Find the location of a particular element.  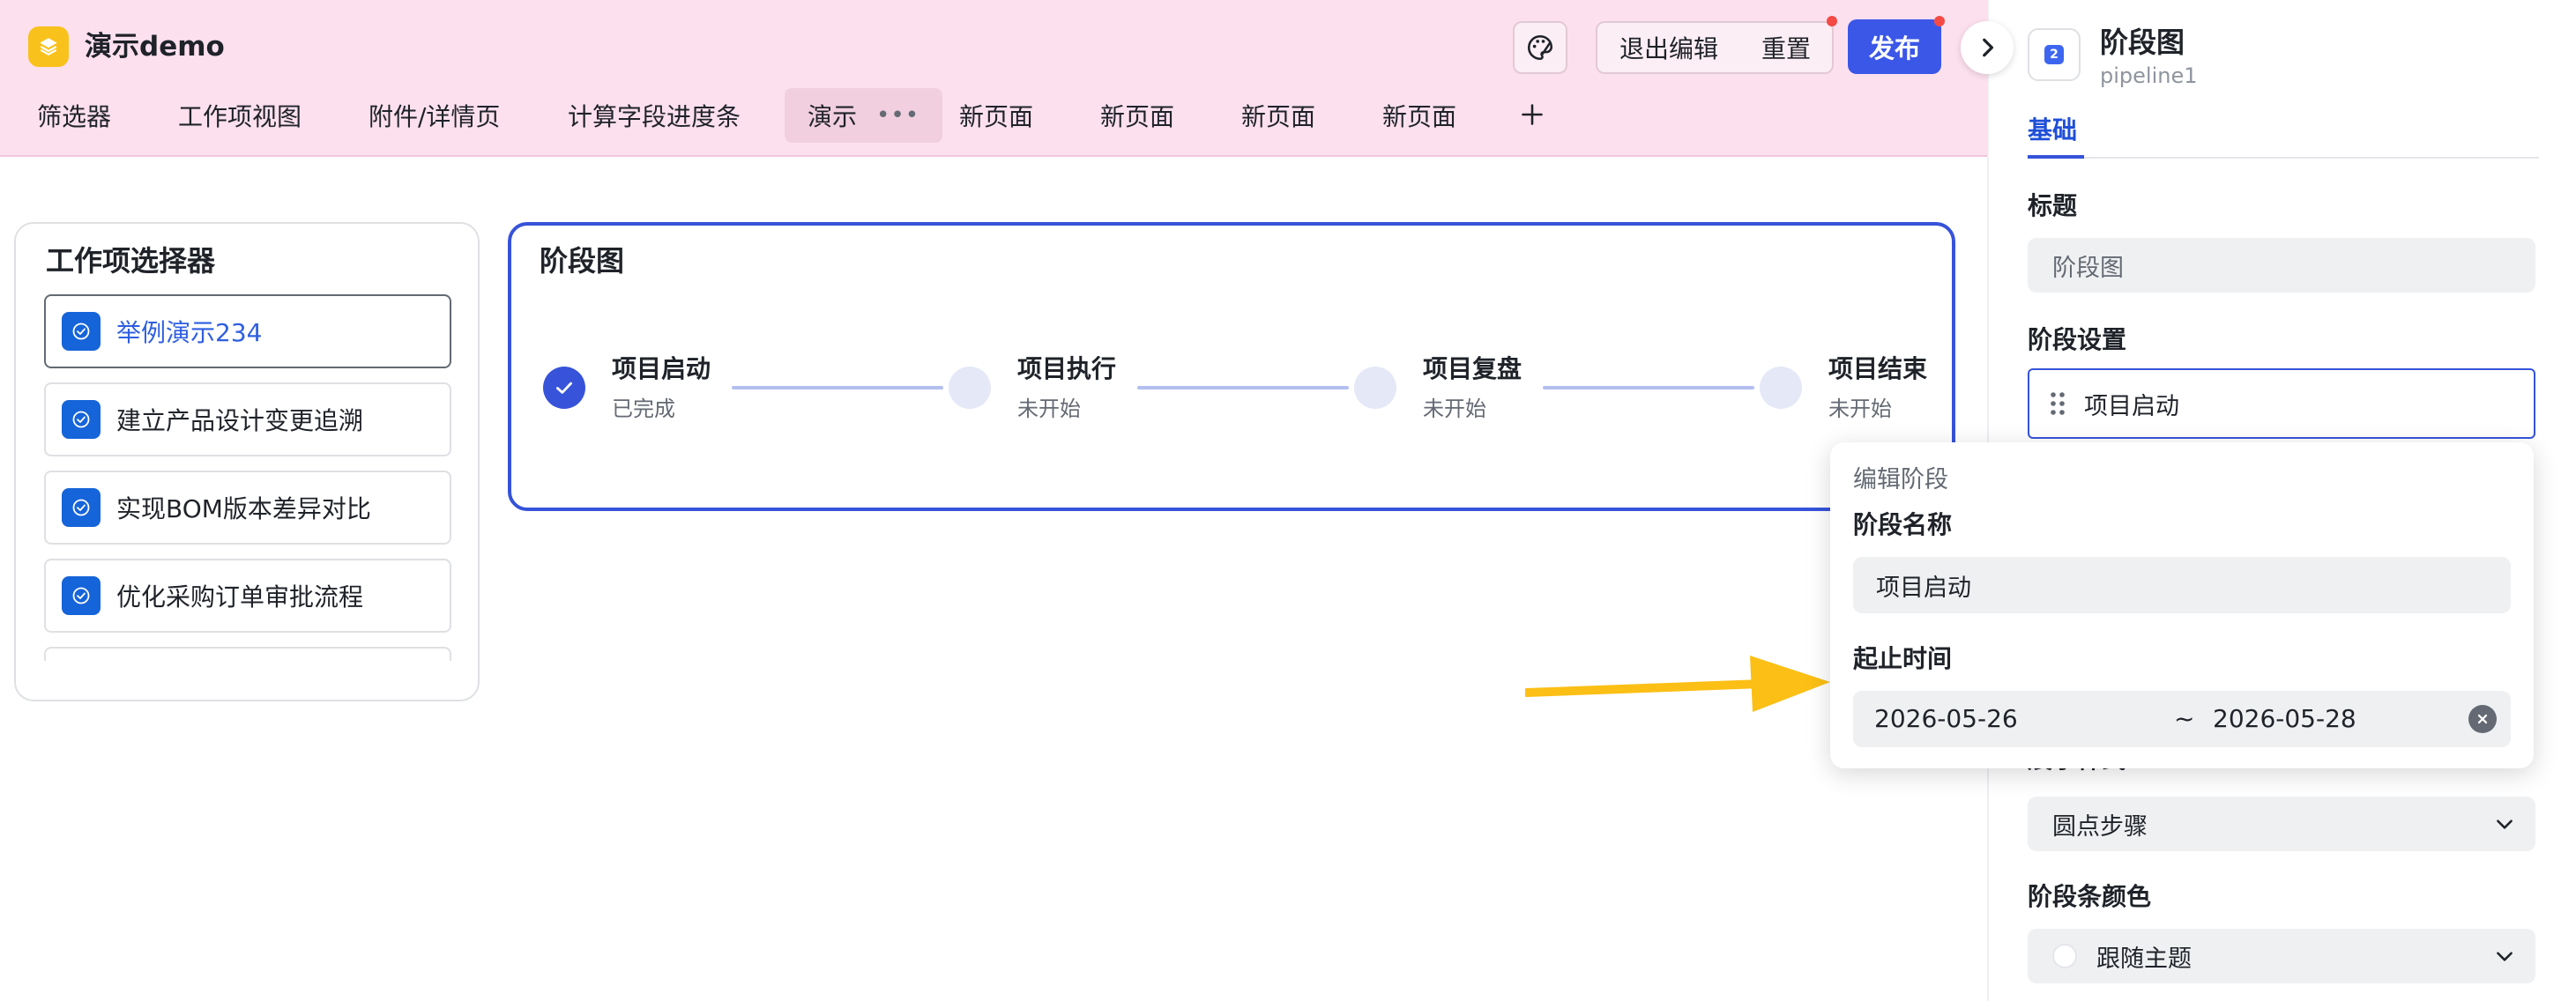

bar-color-label: 阶段条颜色 is located at coordinates (2090, 896).